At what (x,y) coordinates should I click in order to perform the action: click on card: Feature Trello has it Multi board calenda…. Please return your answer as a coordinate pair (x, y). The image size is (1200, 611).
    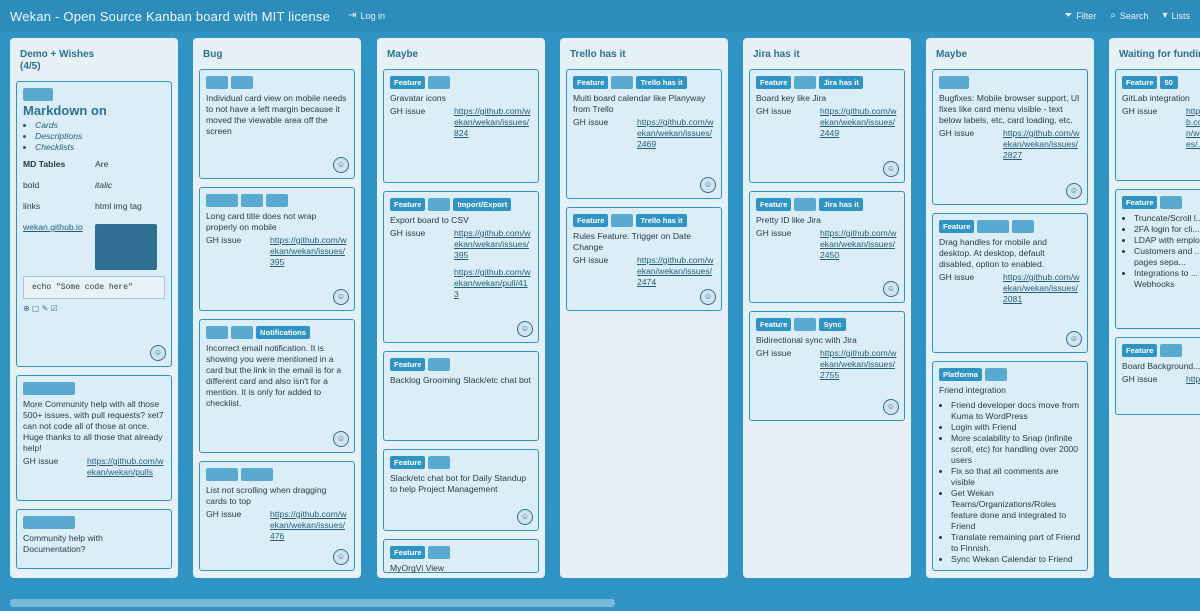
    Looking at the image, I should click on (644, 134).